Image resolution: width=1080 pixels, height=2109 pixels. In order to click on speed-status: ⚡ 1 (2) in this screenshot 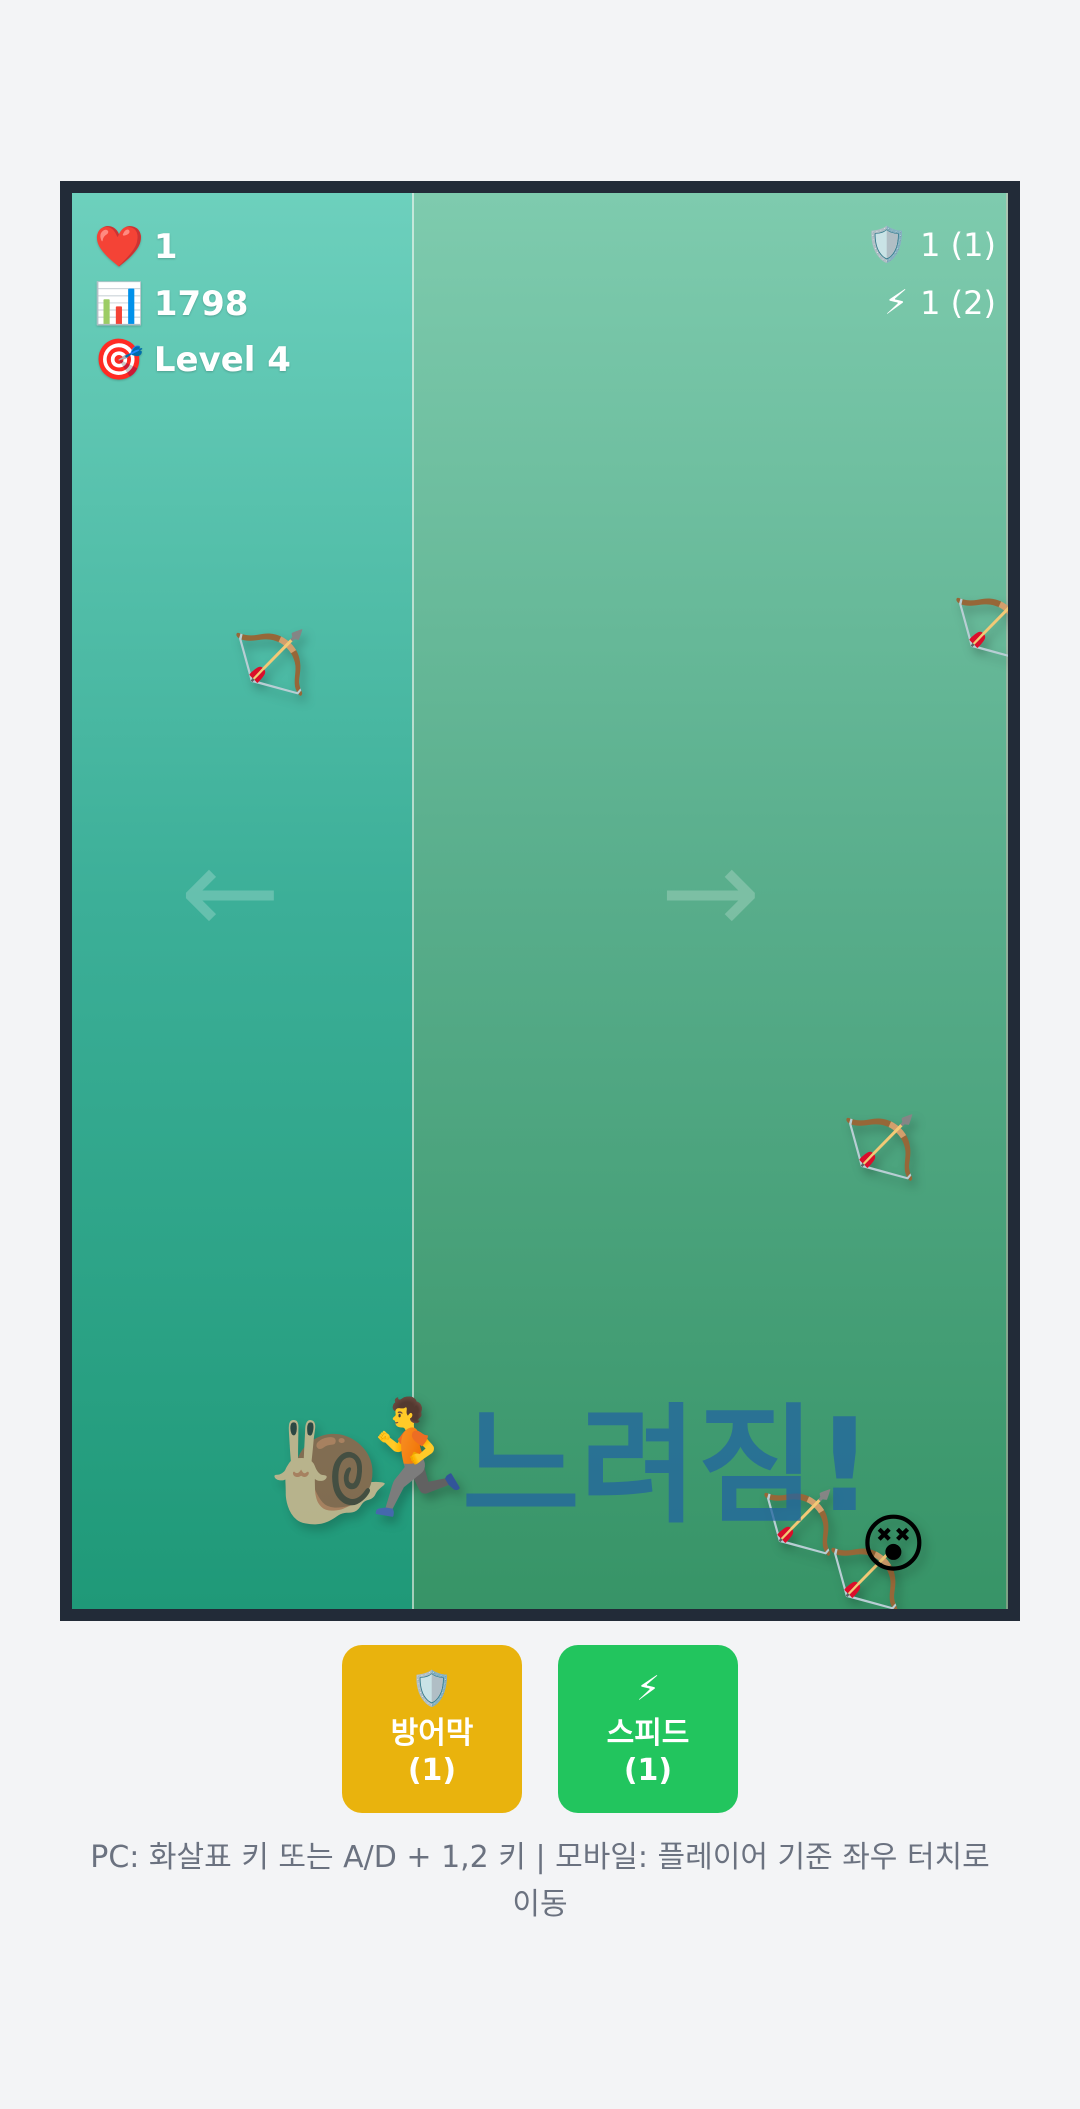, I will do `click(940, 303)`.